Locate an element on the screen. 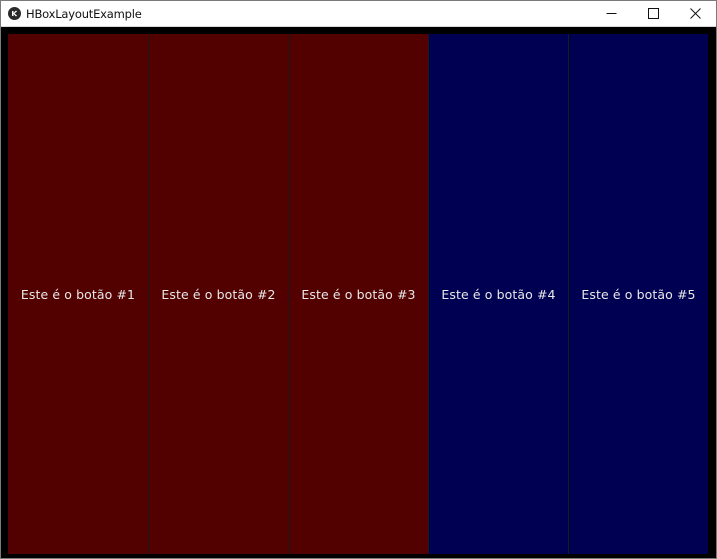  button-4-label: Este é o botão #4 is located at coordinates (498, 294).